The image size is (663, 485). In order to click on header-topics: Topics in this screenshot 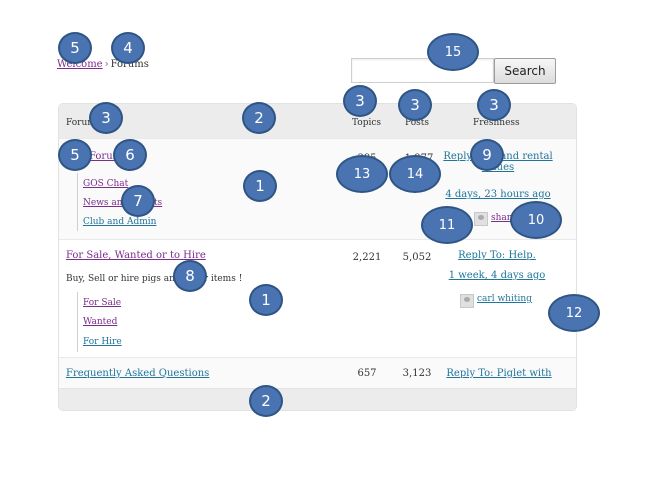, I will do `click(367, 123)`.